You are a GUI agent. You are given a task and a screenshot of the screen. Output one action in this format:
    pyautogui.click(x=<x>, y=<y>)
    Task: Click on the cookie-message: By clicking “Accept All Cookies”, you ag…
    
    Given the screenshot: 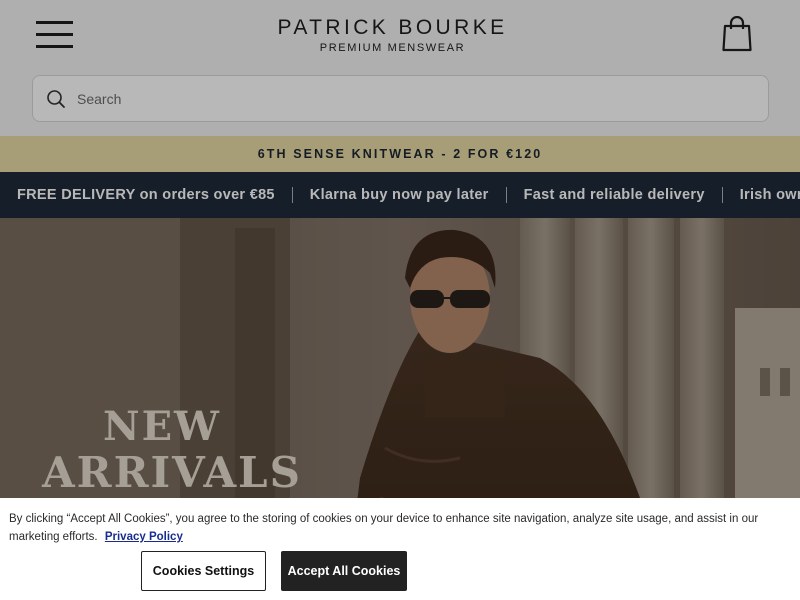 What is the action you would take?
    pyautogui.click(x=389, y=528)
    